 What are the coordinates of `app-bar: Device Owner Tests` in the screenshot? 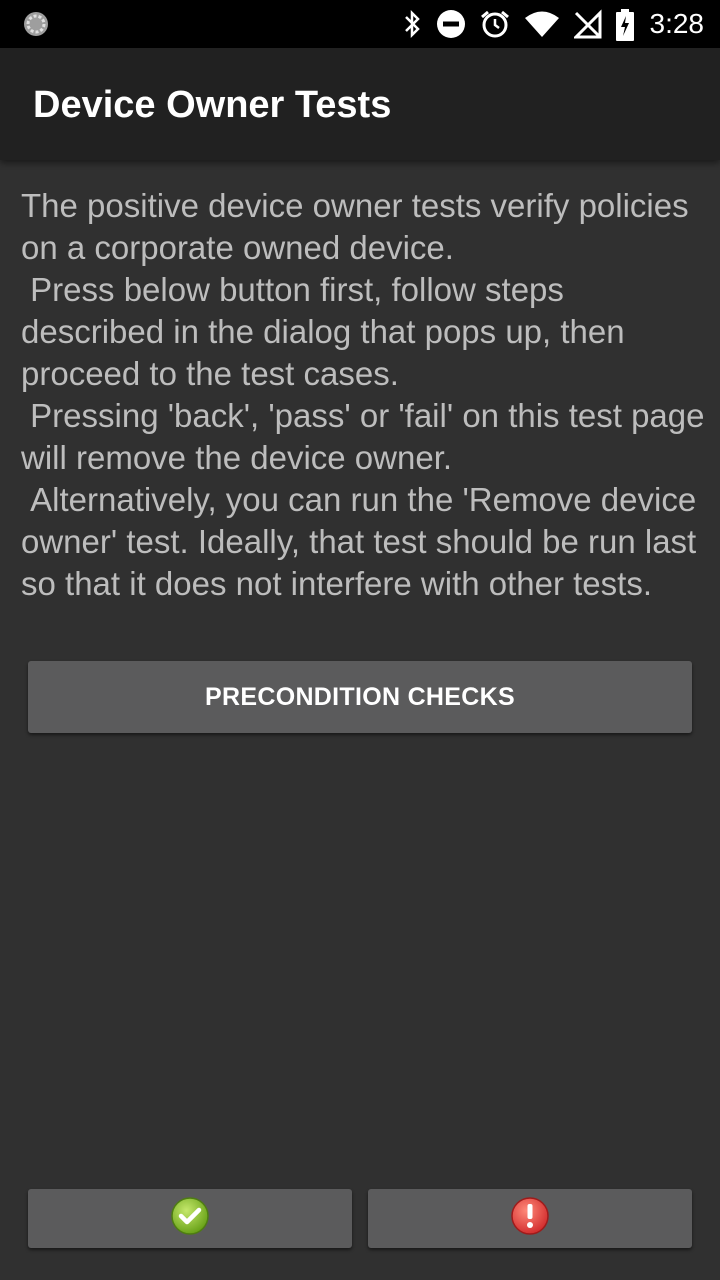 It's located at (360, 104).